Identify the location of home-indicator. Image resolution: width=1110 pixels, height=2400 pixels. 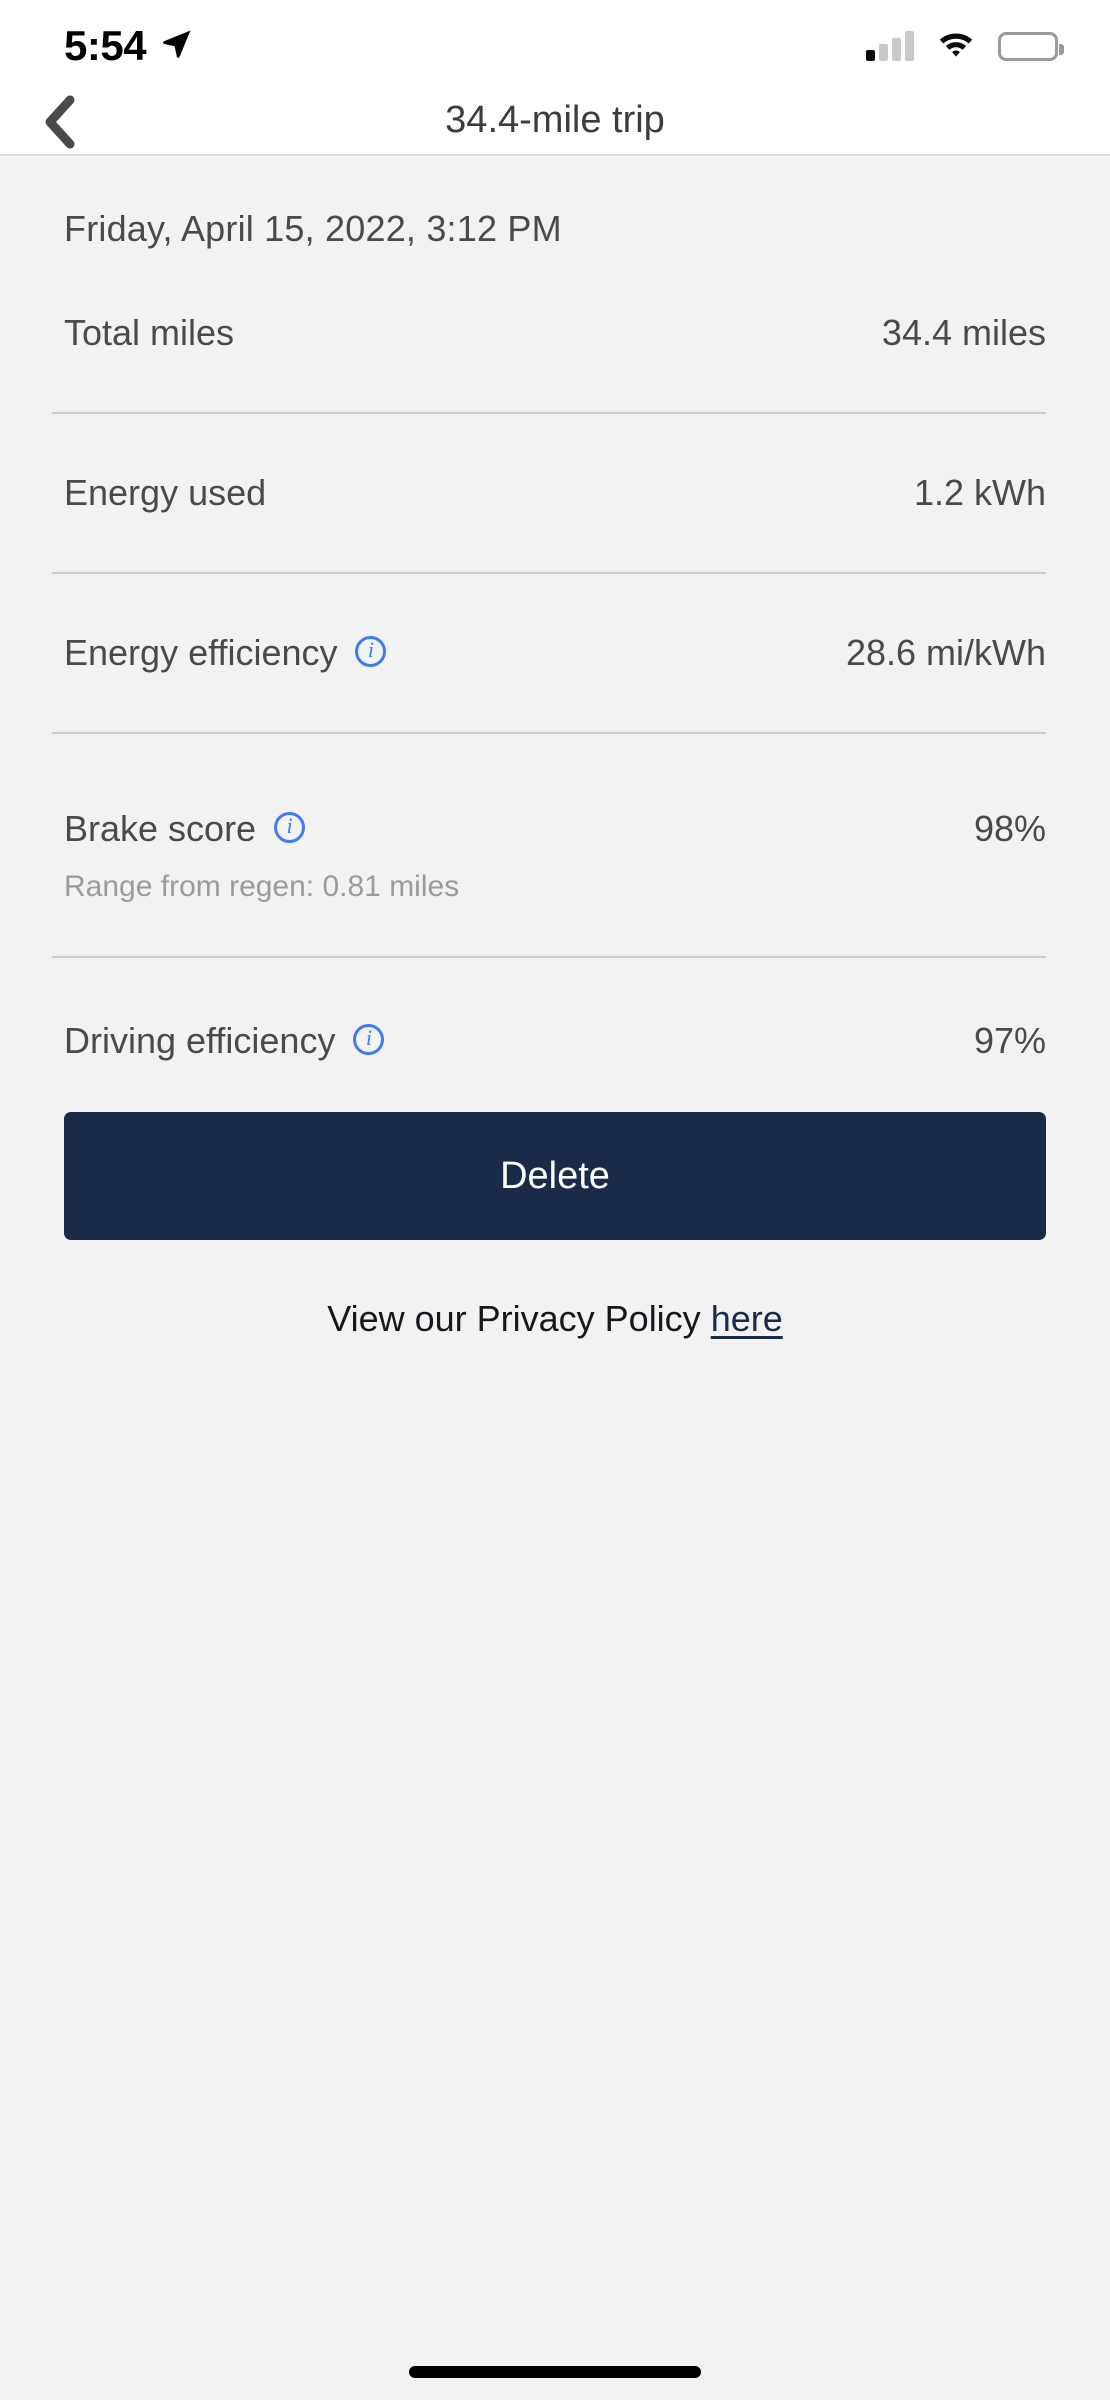
(555, 2372).